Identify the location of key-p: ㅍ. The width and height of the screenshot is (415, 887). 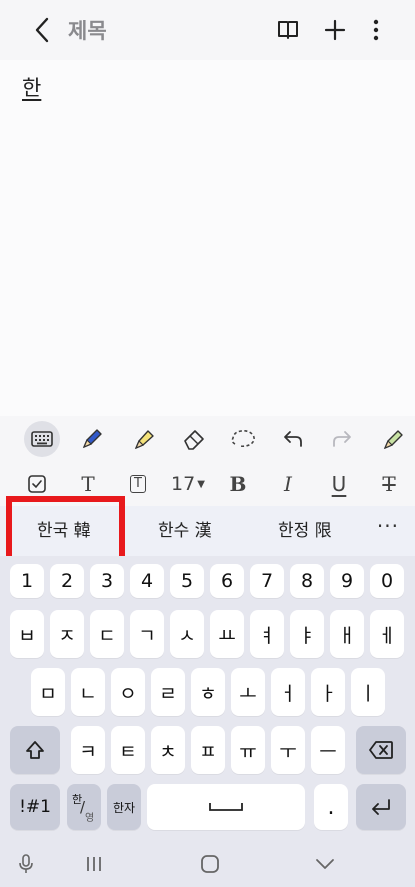
(208, 750).